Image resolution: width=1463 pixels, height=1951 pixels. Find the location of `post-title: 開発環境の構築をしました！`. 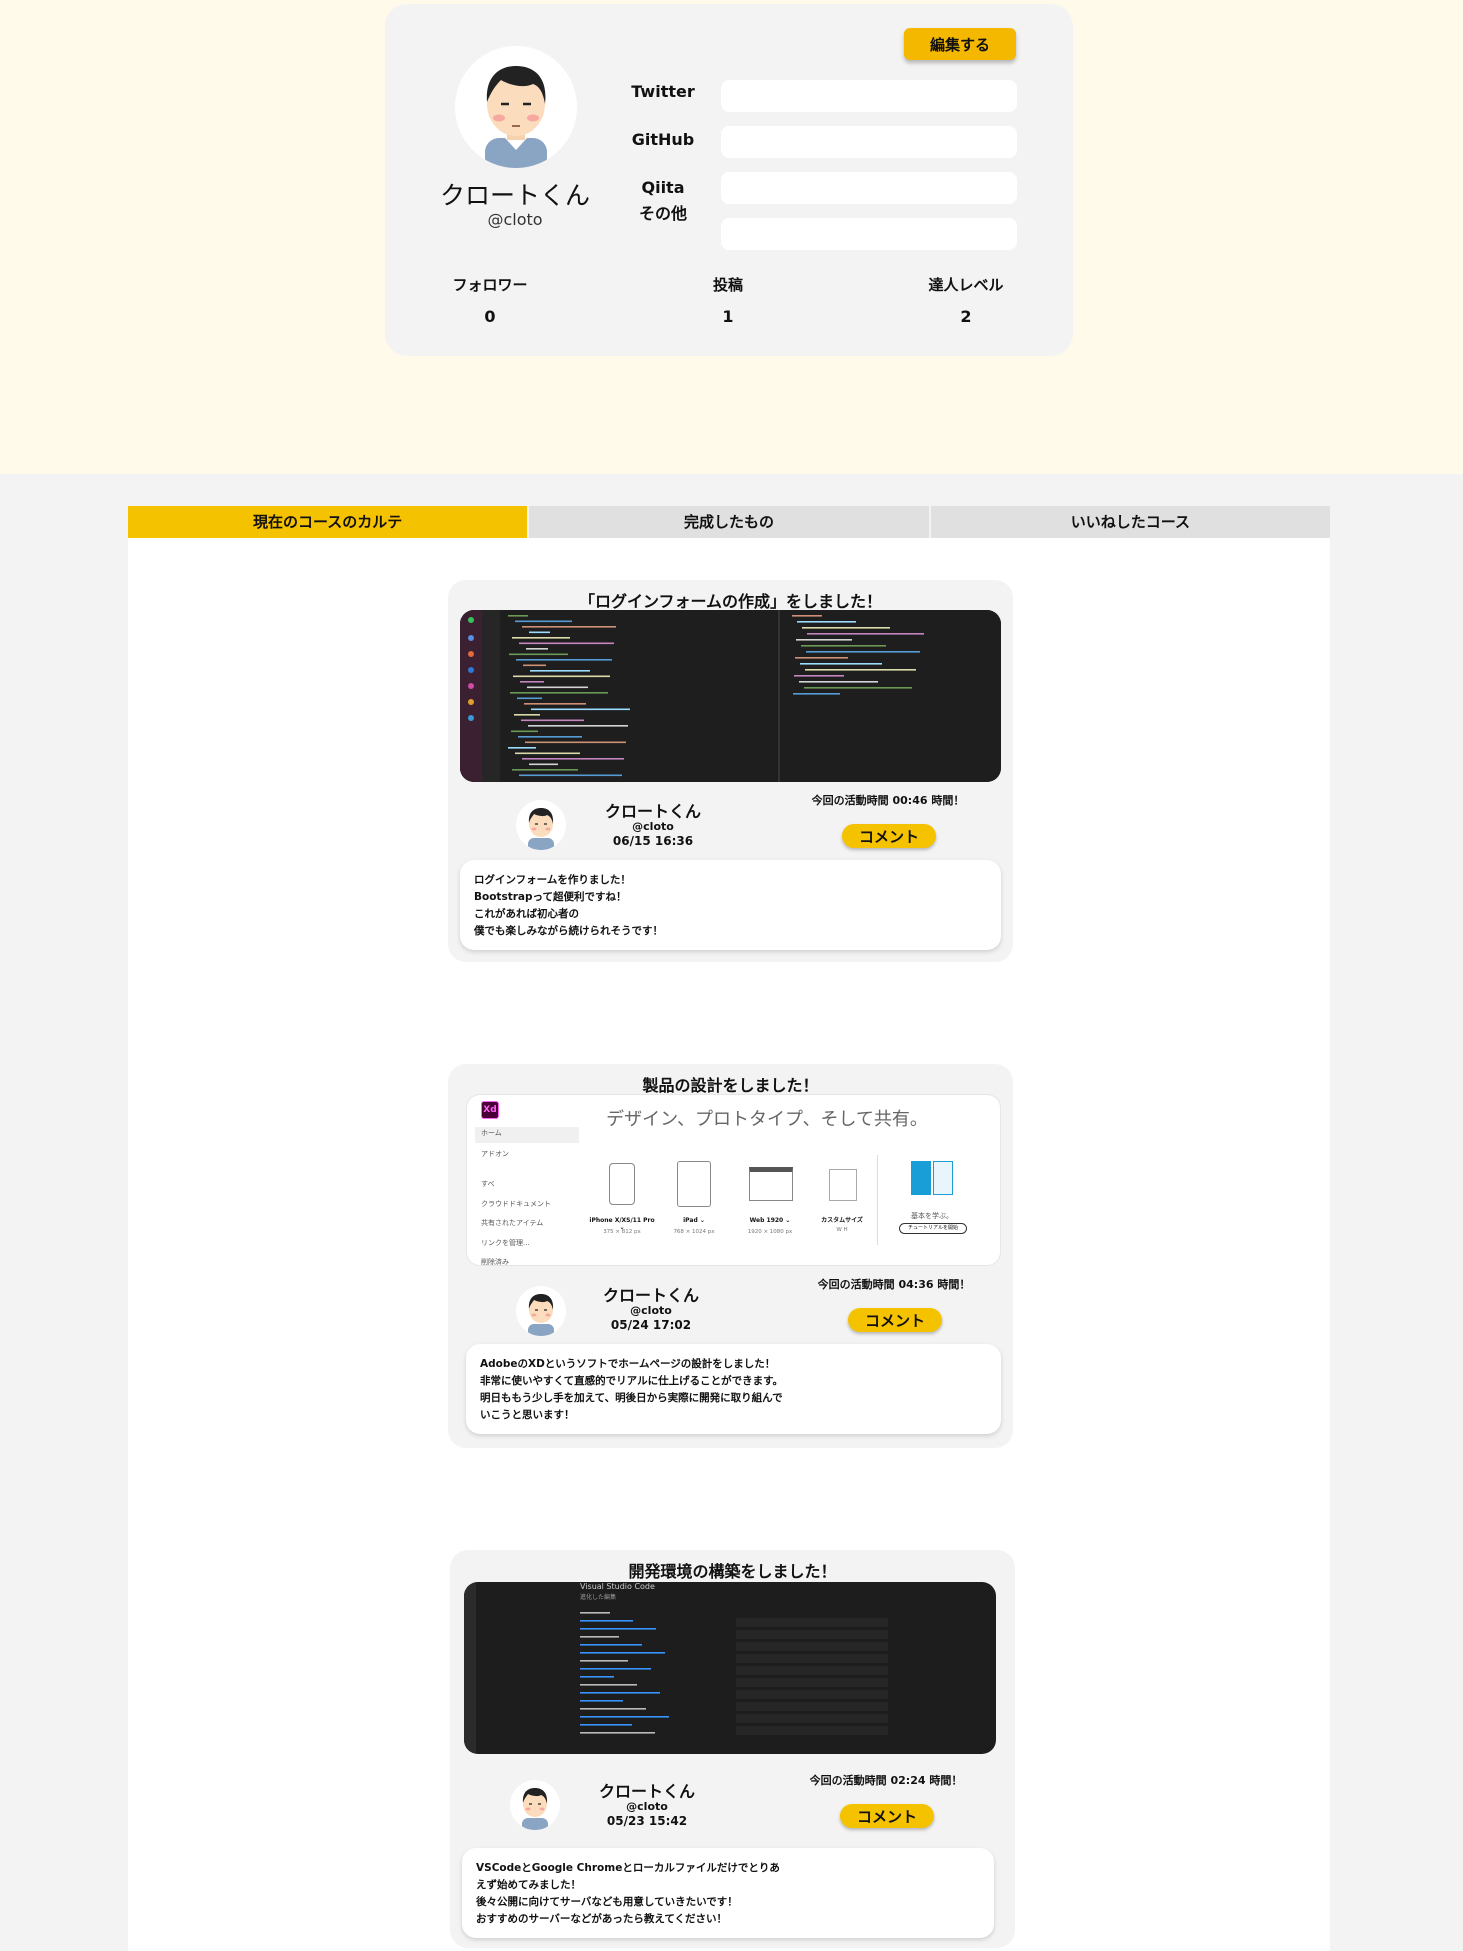

post-title: 開発環境の構築をしました！ is located at coordinates (732, 1571).